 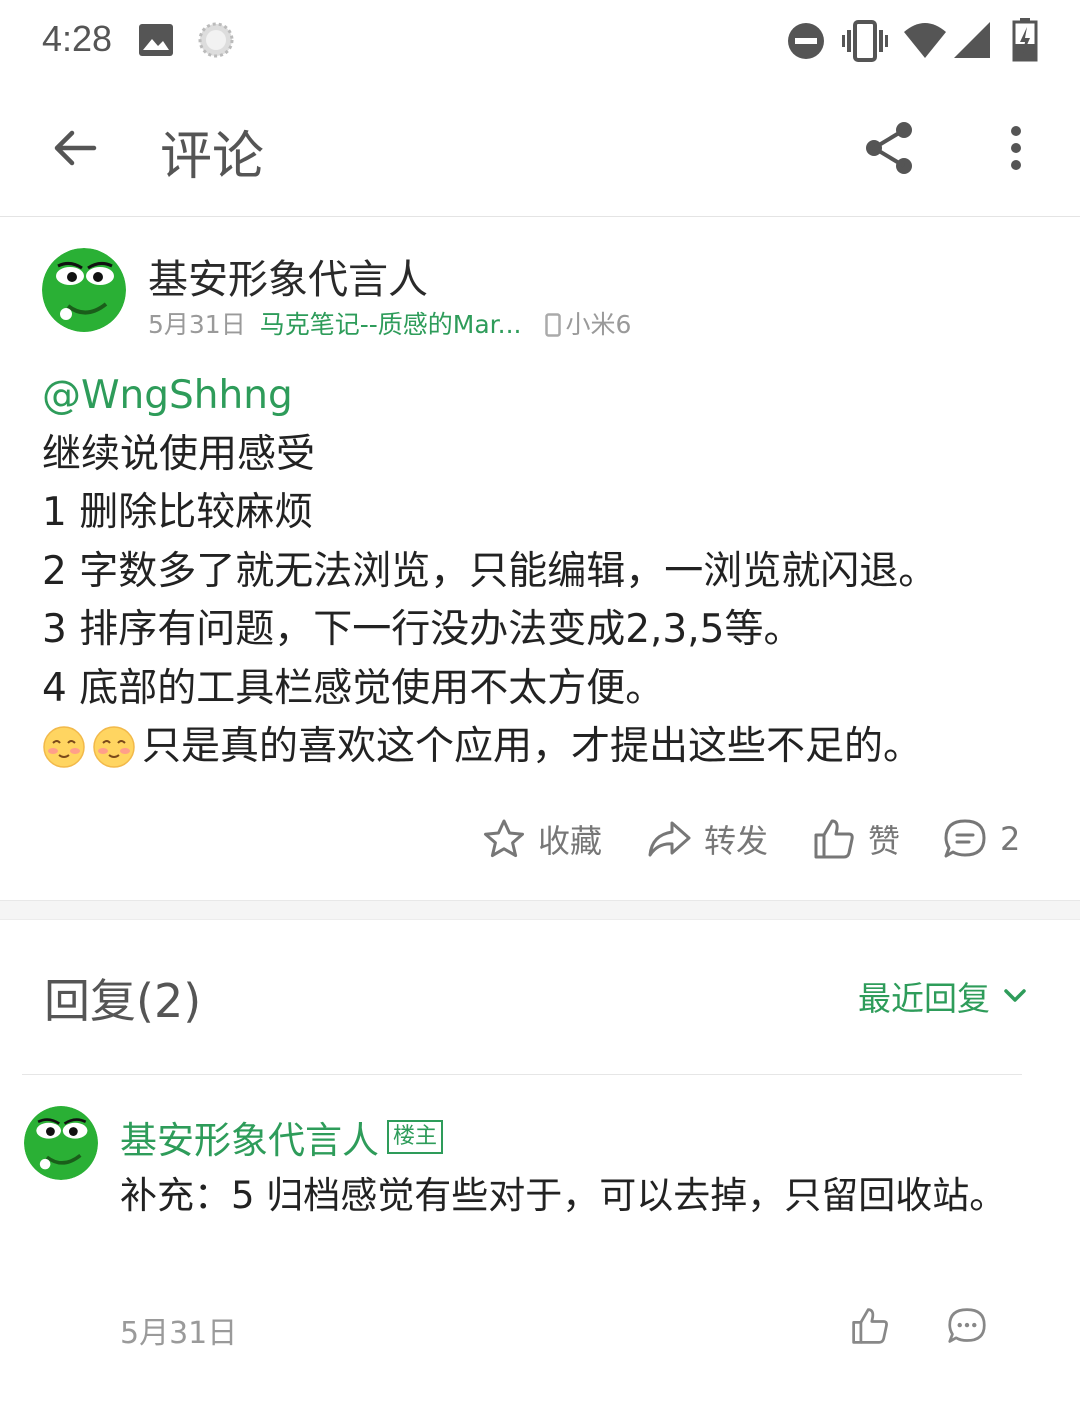 What do you see at coordinates (924, 998) in the screenshot?
I see `sort-label: 最近回复` at bounding box center [924, 998].